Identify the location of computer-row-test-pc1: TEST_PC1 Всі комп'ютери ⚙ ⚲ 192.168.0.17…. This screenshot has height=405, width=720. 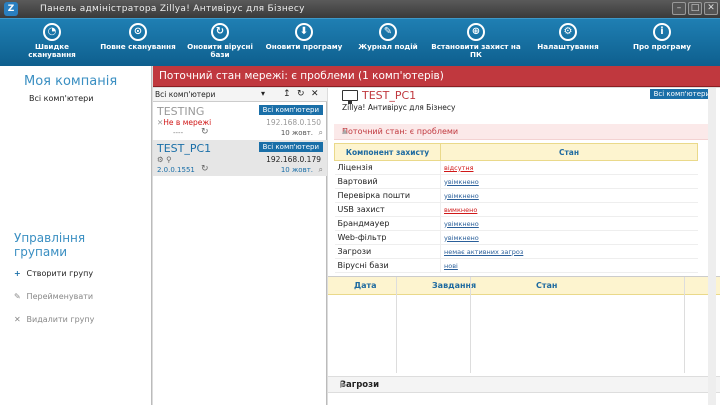
(240, 158).